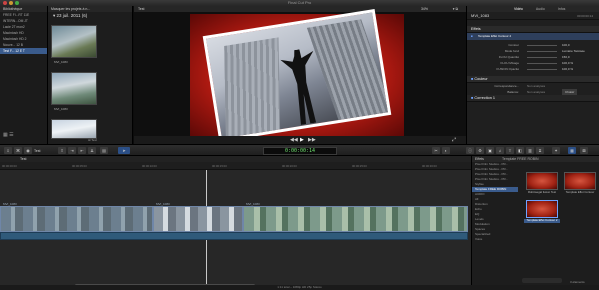 The image size is (599, 290). I want to click on minimize-window-icon, so click(11, 3).